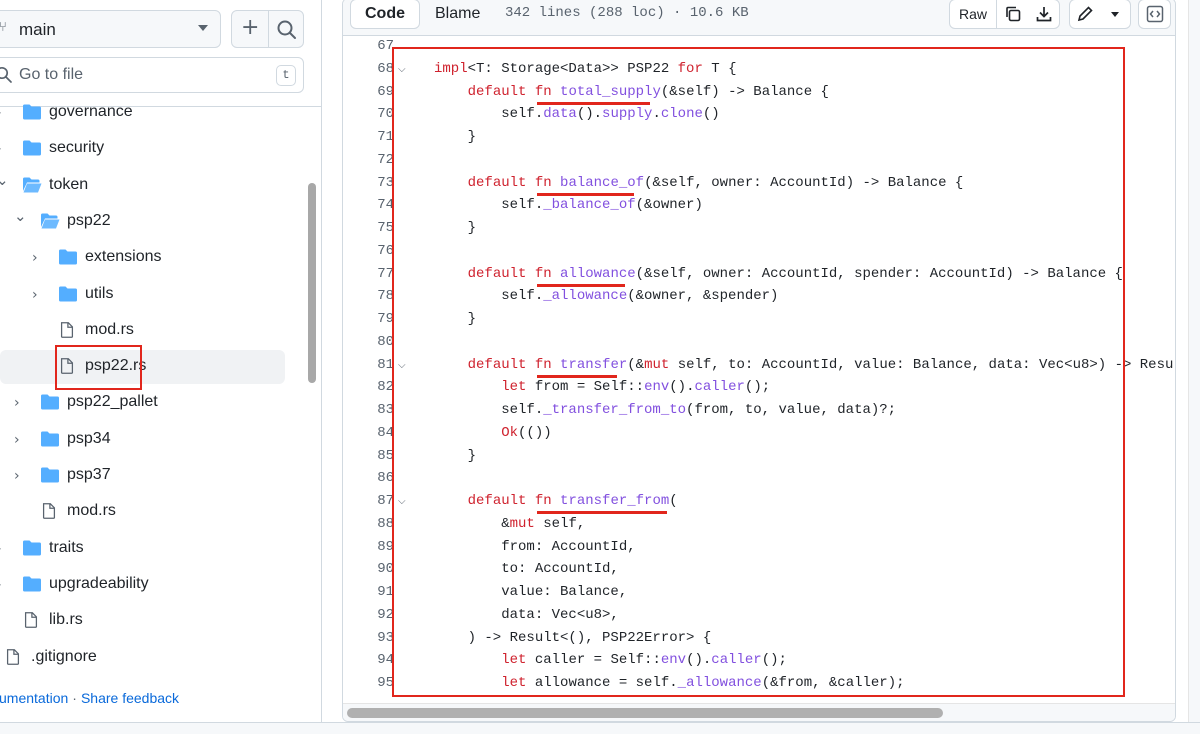 This screenshot has height=734, width=1200. Describe the element at coordinates (368, 387) in the screenshot. I see `line-number: 82` at that location.